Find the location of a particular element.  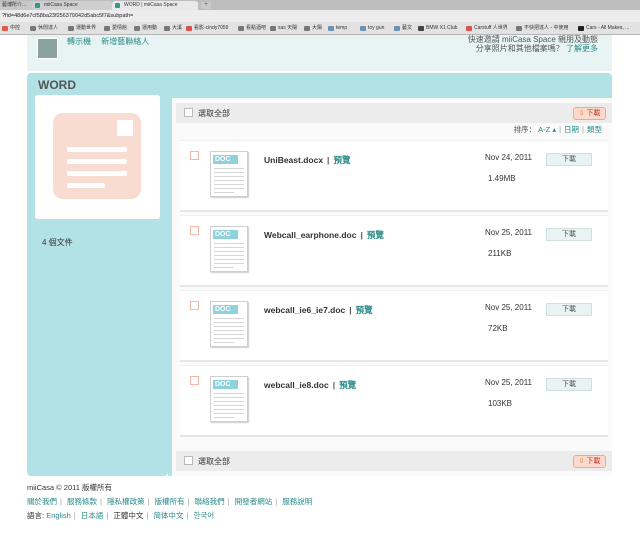

file-size: 103KB is located at coordinates (500, 403).